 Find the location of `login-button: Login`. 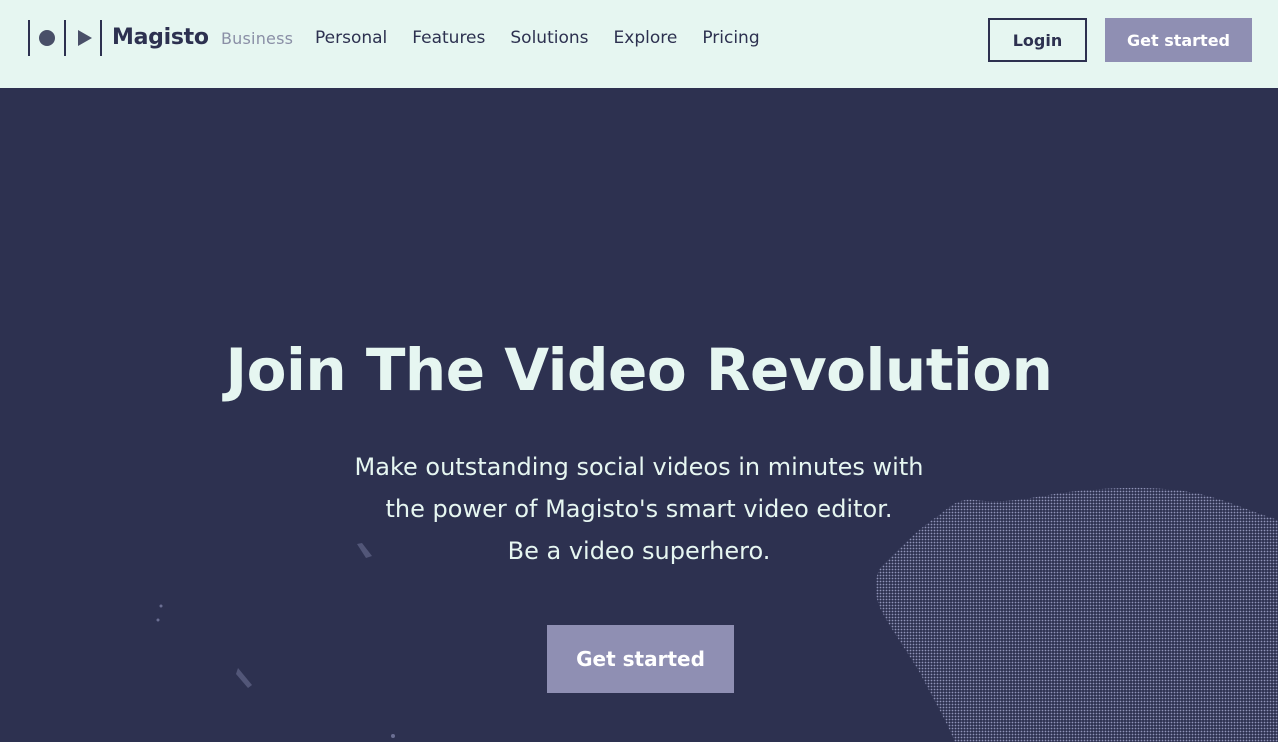

login-button: Login is located at coordinates (1037, 40).